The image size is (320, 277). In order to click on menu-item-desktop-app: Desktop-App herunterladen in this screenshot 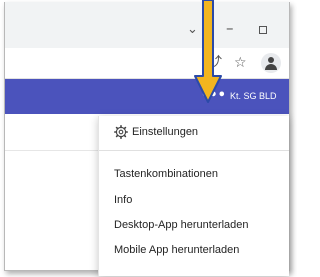, I will do `click(194, 225)`.